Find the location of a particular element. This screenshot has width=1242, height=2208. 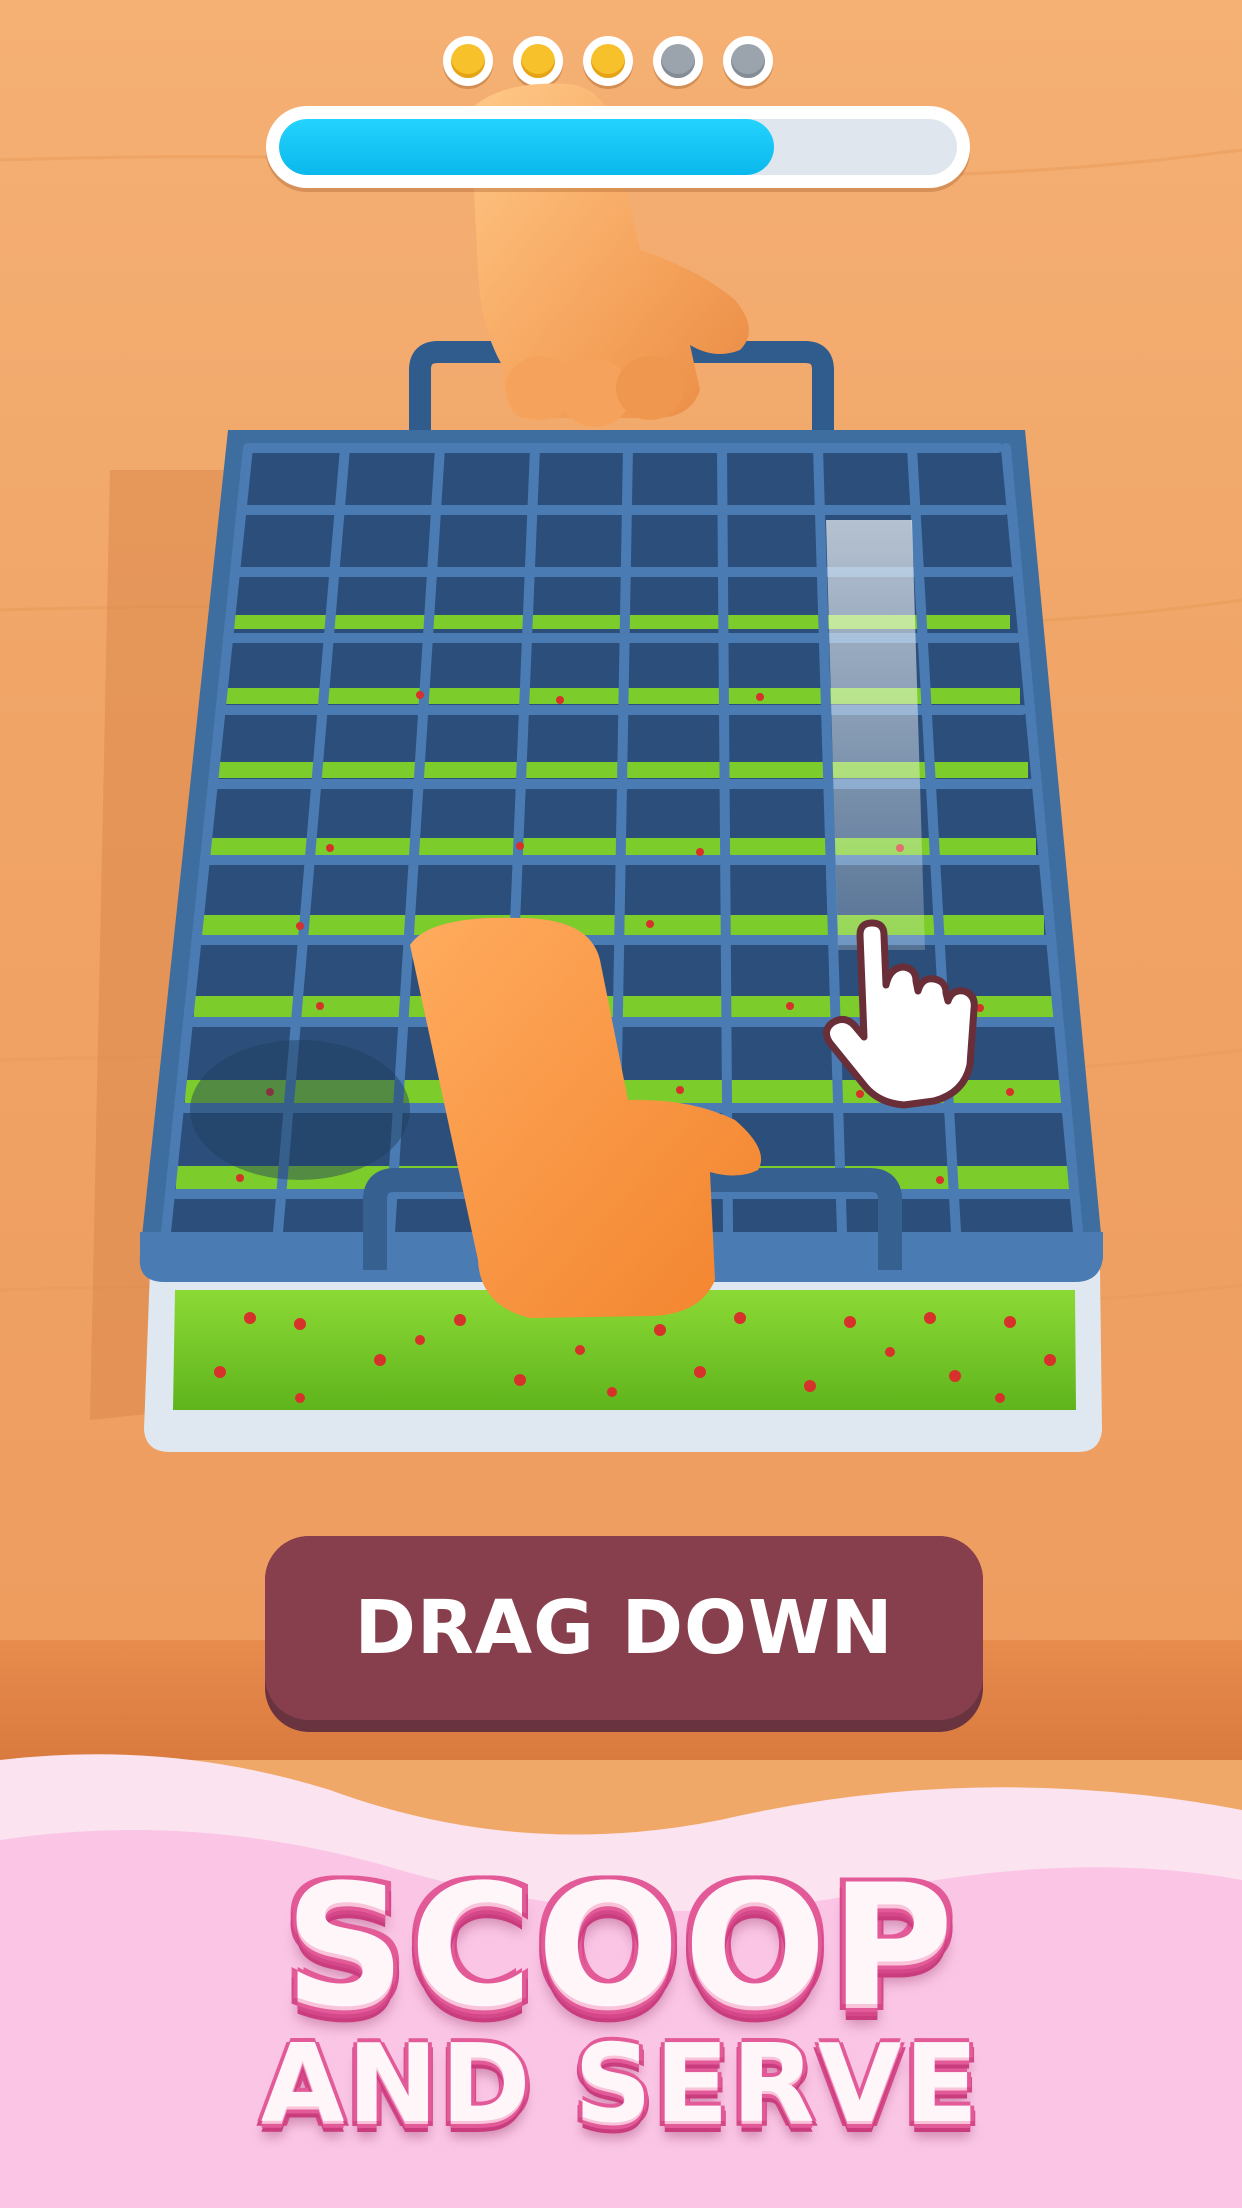

swipe-hint is located at coordinates (875, 735).